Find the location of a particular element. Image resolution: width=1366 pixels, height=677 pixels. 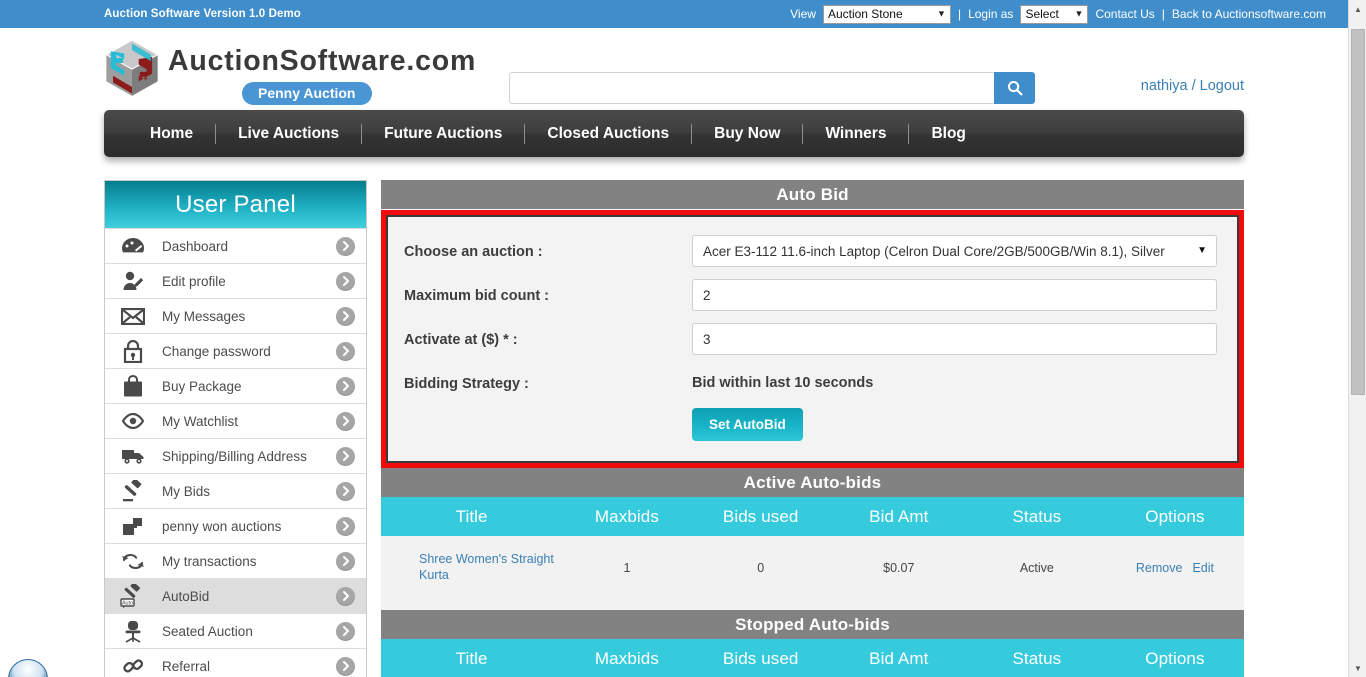

cell-options: Remove Edit is located at coordinates (1174, 568).